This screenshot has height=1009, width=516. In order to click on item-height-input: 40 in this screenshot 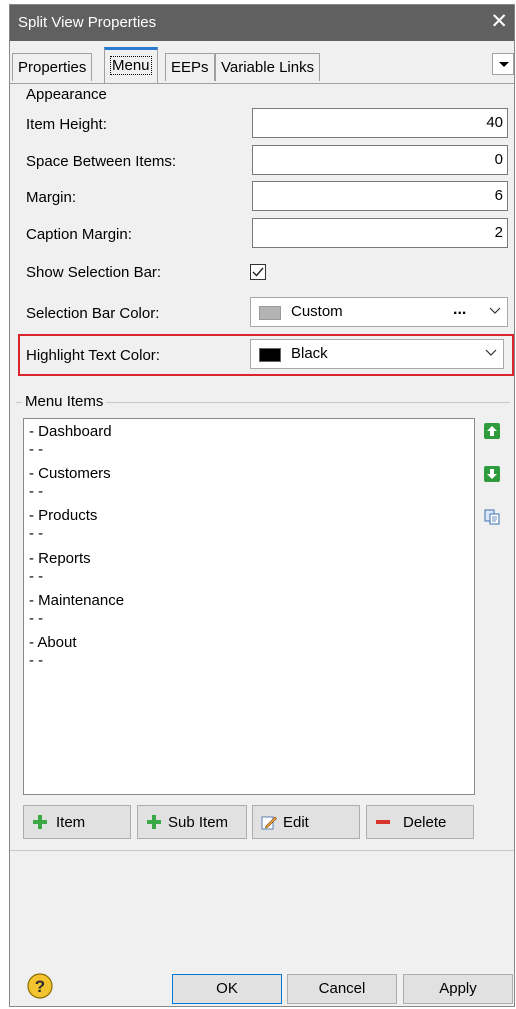, I will do `click(380, 123)`.